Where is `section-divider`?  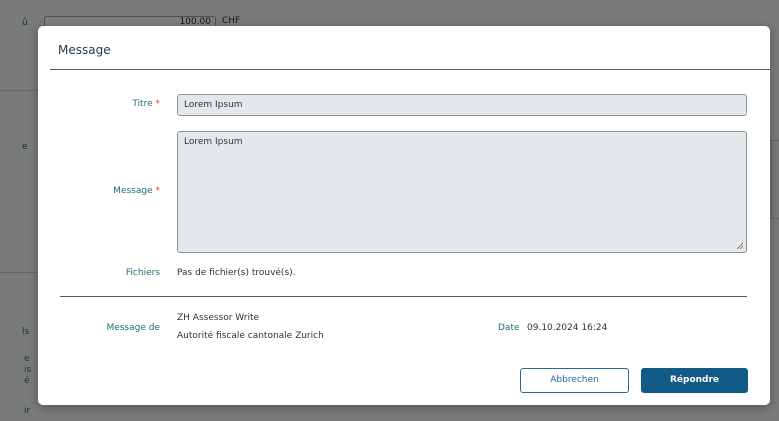
section-divider is located at coordinates (403, 296).